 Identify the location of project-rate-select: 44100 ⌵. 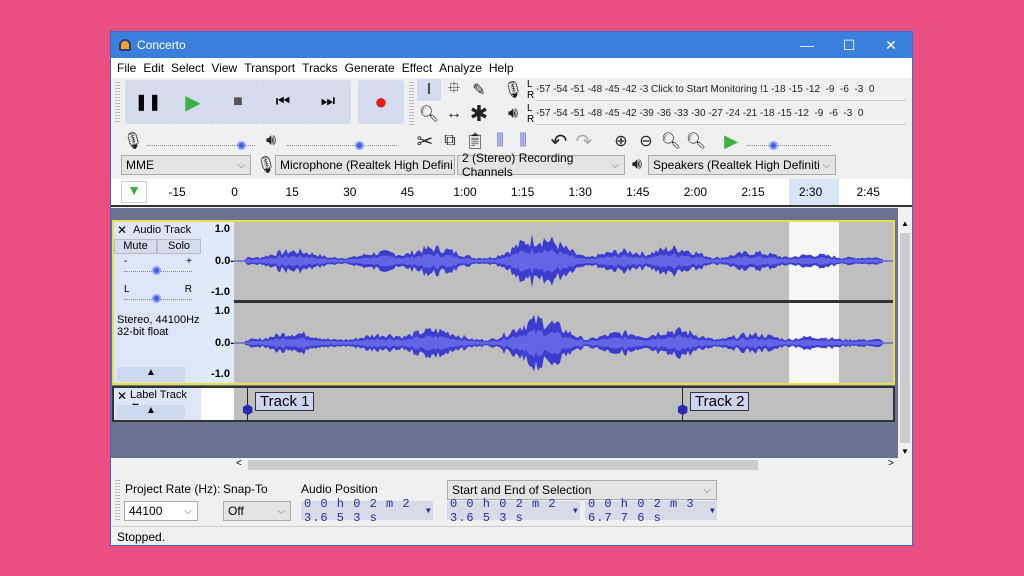
(161, 511).